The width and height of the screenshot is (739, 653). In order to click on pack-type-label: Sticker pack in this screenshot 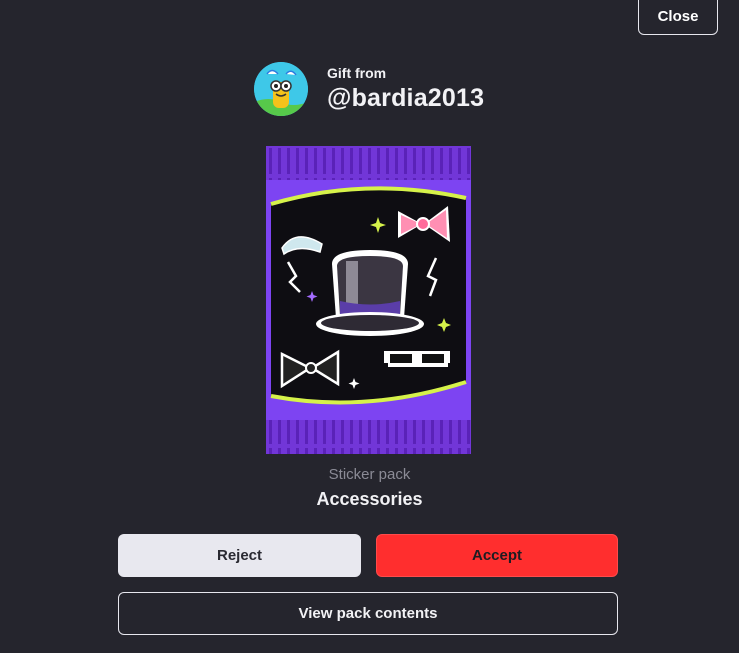, I will do `click(369, 474)`.